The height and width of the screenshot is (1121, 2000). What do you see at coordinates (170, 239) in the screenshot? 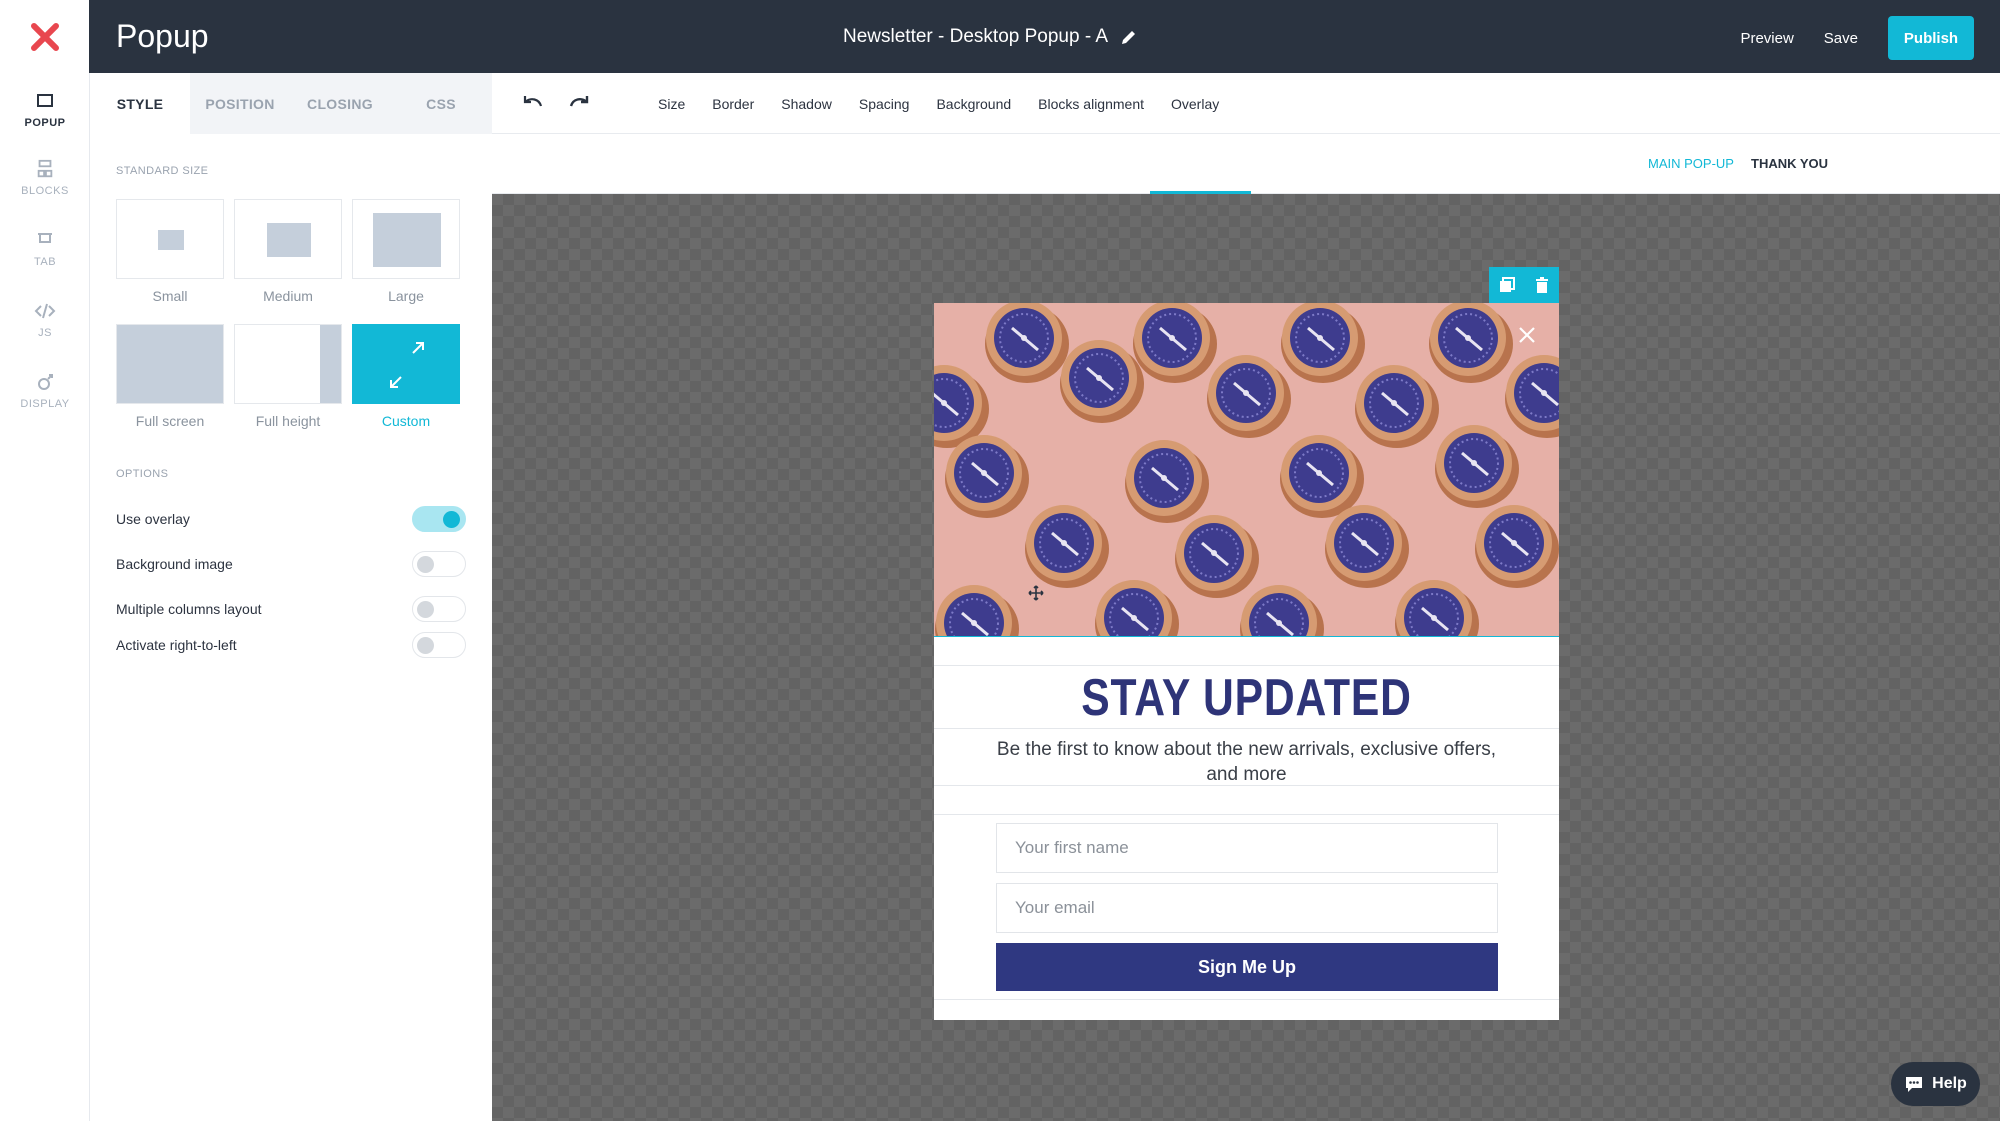
I see `size-small` at bounding box center [170, 239].